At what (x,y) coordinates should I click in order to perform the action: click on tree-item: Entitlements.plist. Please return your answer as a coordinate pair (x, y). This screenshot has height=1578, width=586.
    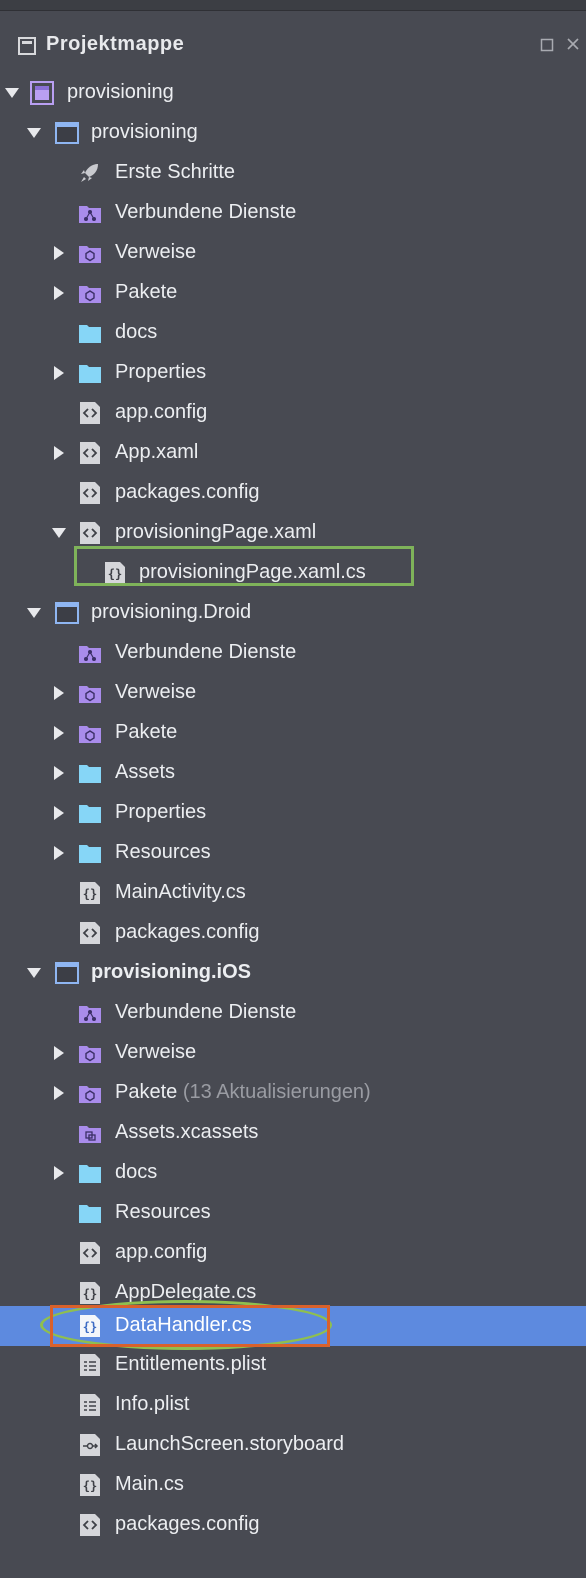
    Looking at the image, I should click on (293, 1365).